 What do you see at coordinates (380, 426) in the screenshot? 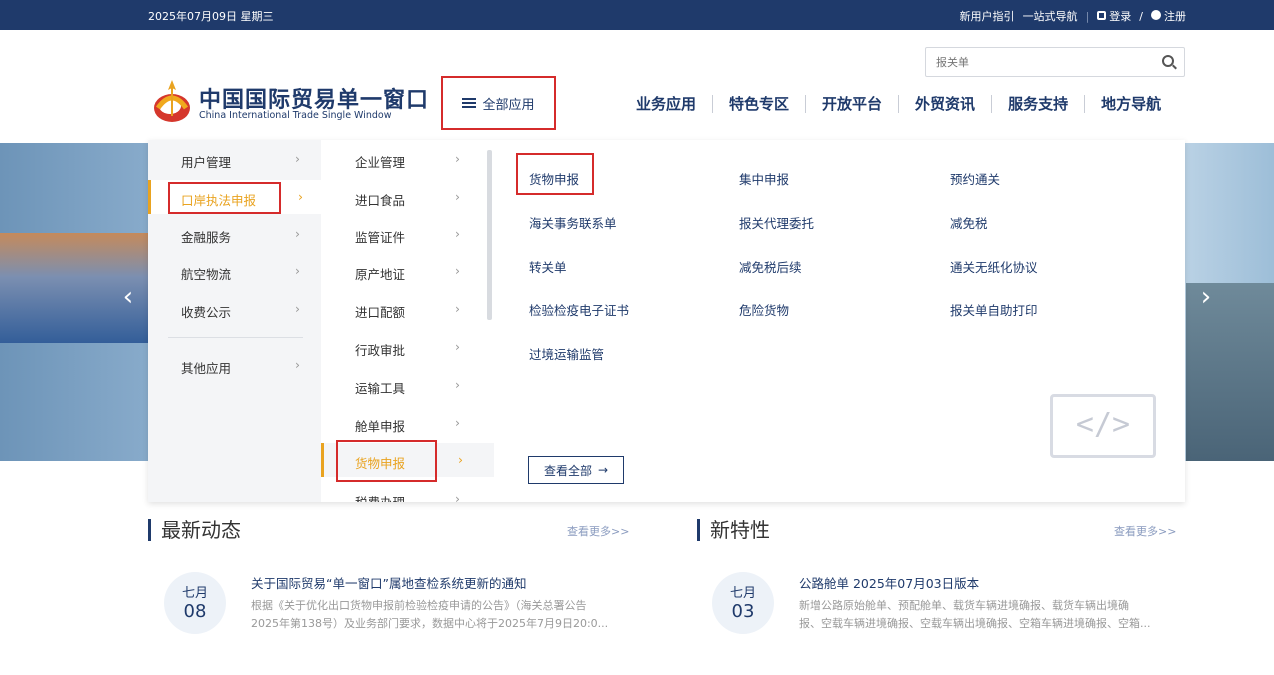
I see `menu-sub-label: 舱单申报` at bounding box center [380, 426].